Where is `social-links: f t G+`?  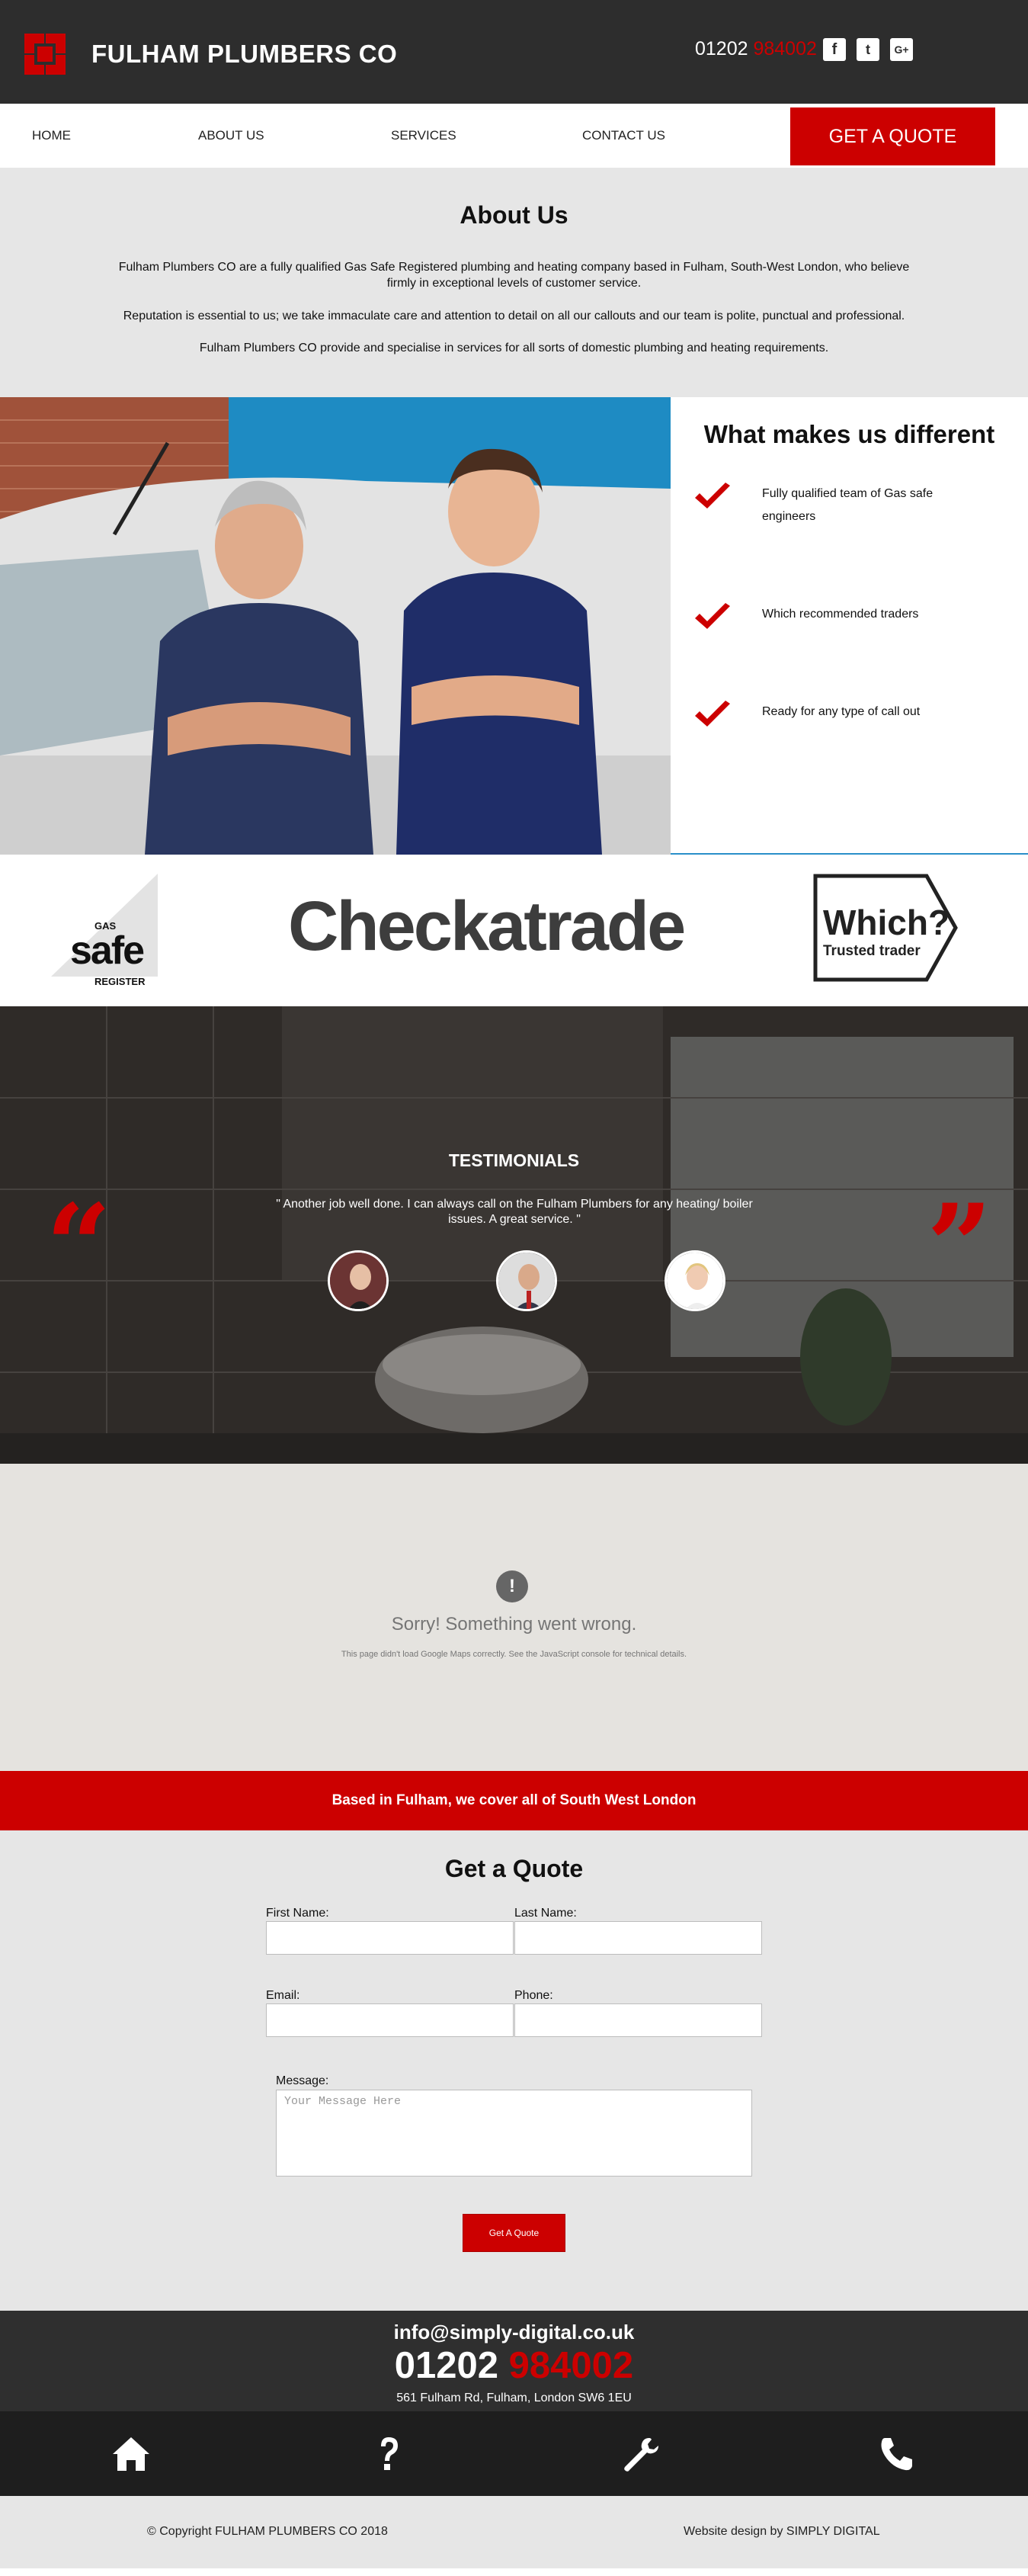
social-links: f t G+ is located at coordinates (868, 49).